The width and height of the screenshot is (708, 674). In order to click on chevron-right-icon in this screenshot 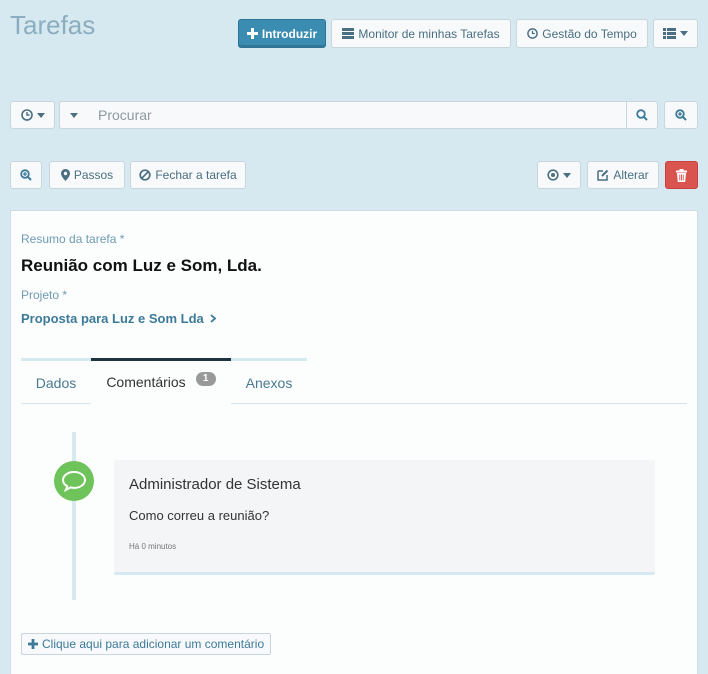, I will do `click(213, 318)`.